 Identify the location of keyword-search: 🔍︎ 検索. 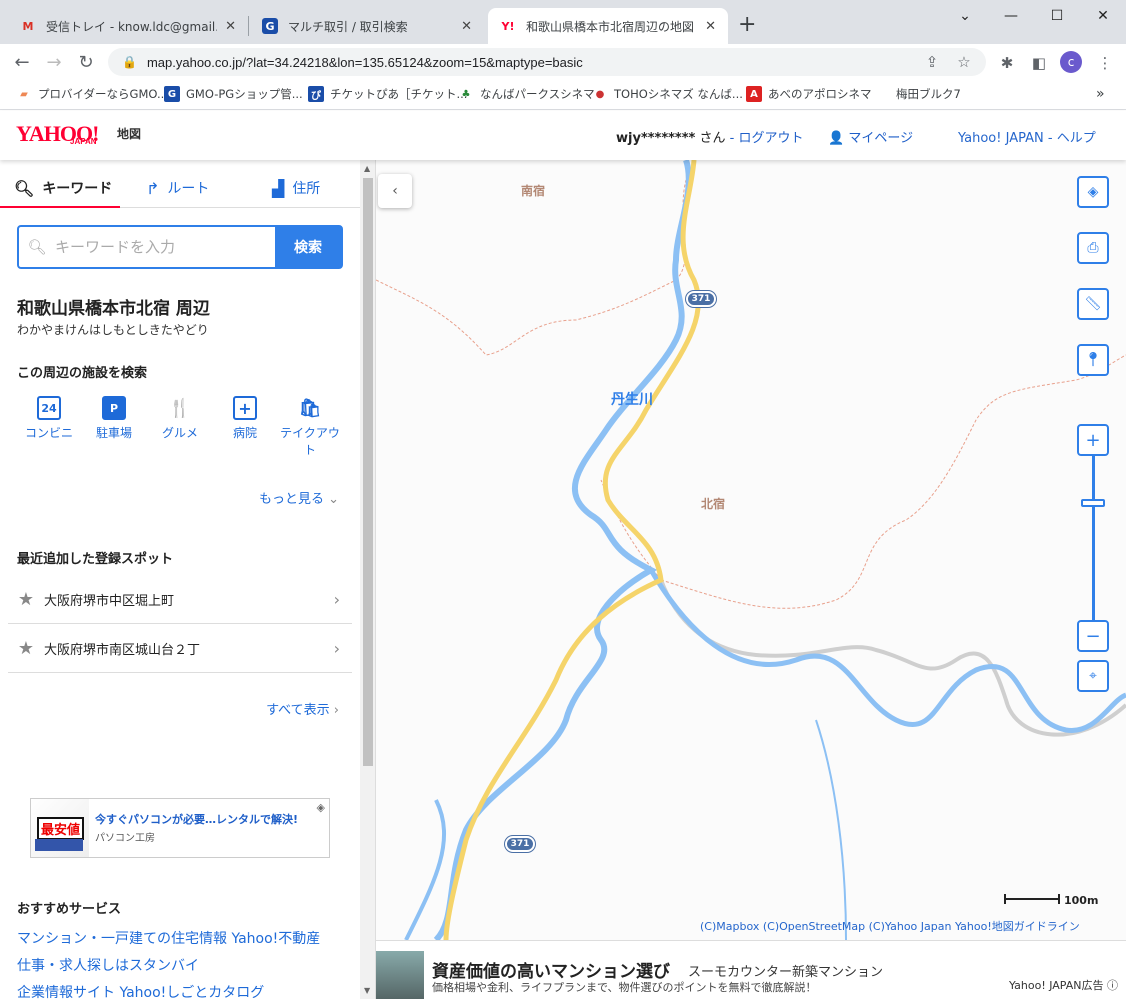
(180, 247).